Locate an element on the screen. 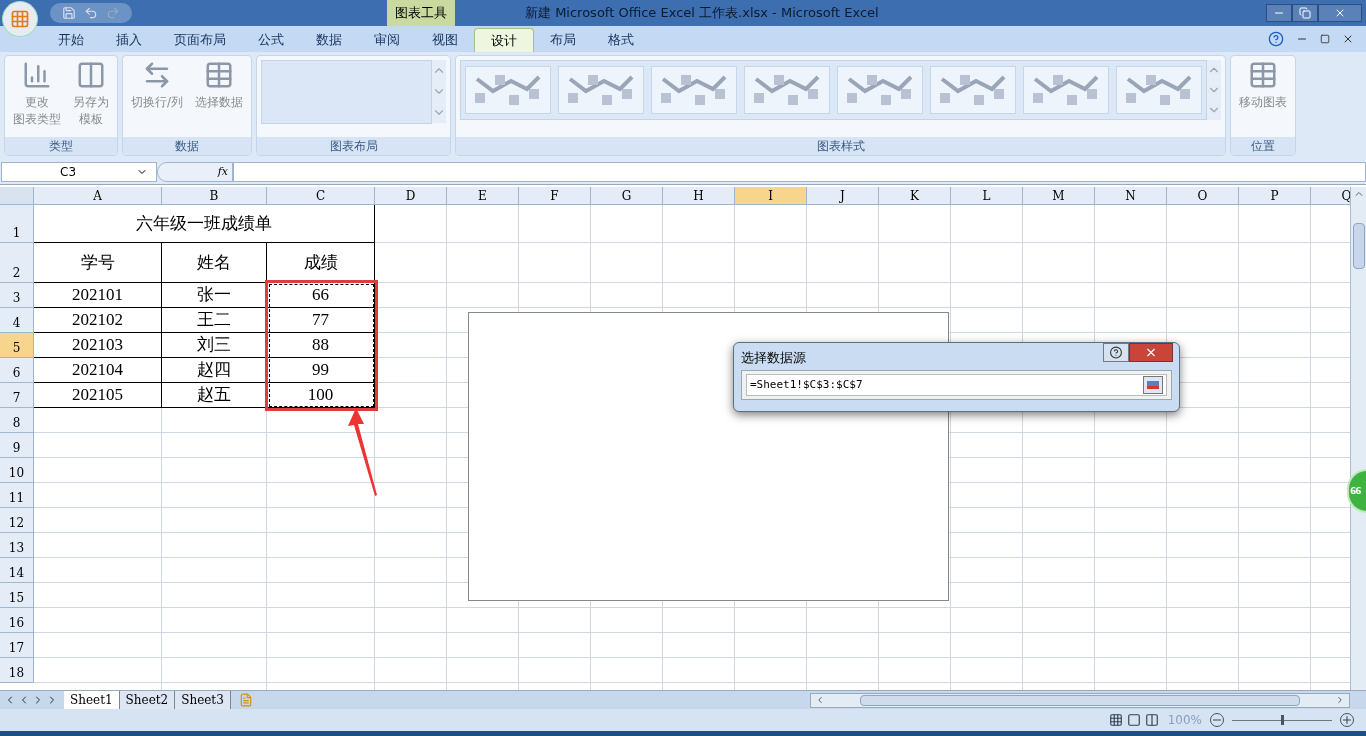 This screenshot has height=736, width=1366. row-header: 4 is located at coordinates (17, 320).